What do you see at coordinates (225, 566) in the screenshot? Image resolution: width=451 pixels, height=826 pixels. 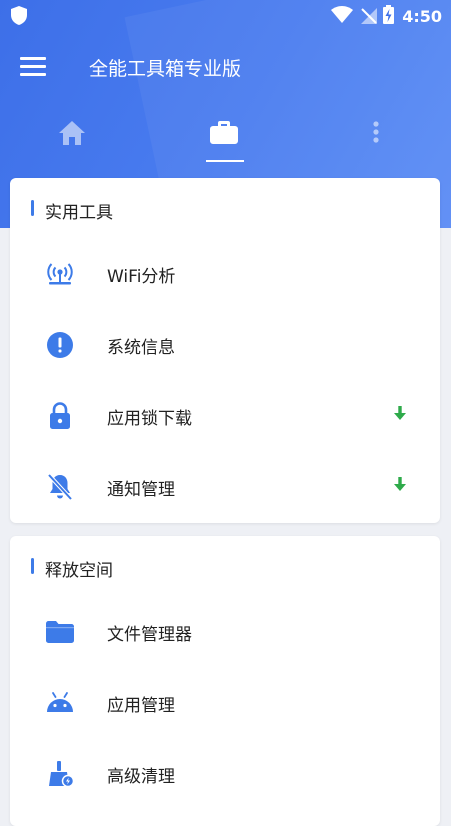 I see `section-header: 释放空间` at bounding box center [225, 566].